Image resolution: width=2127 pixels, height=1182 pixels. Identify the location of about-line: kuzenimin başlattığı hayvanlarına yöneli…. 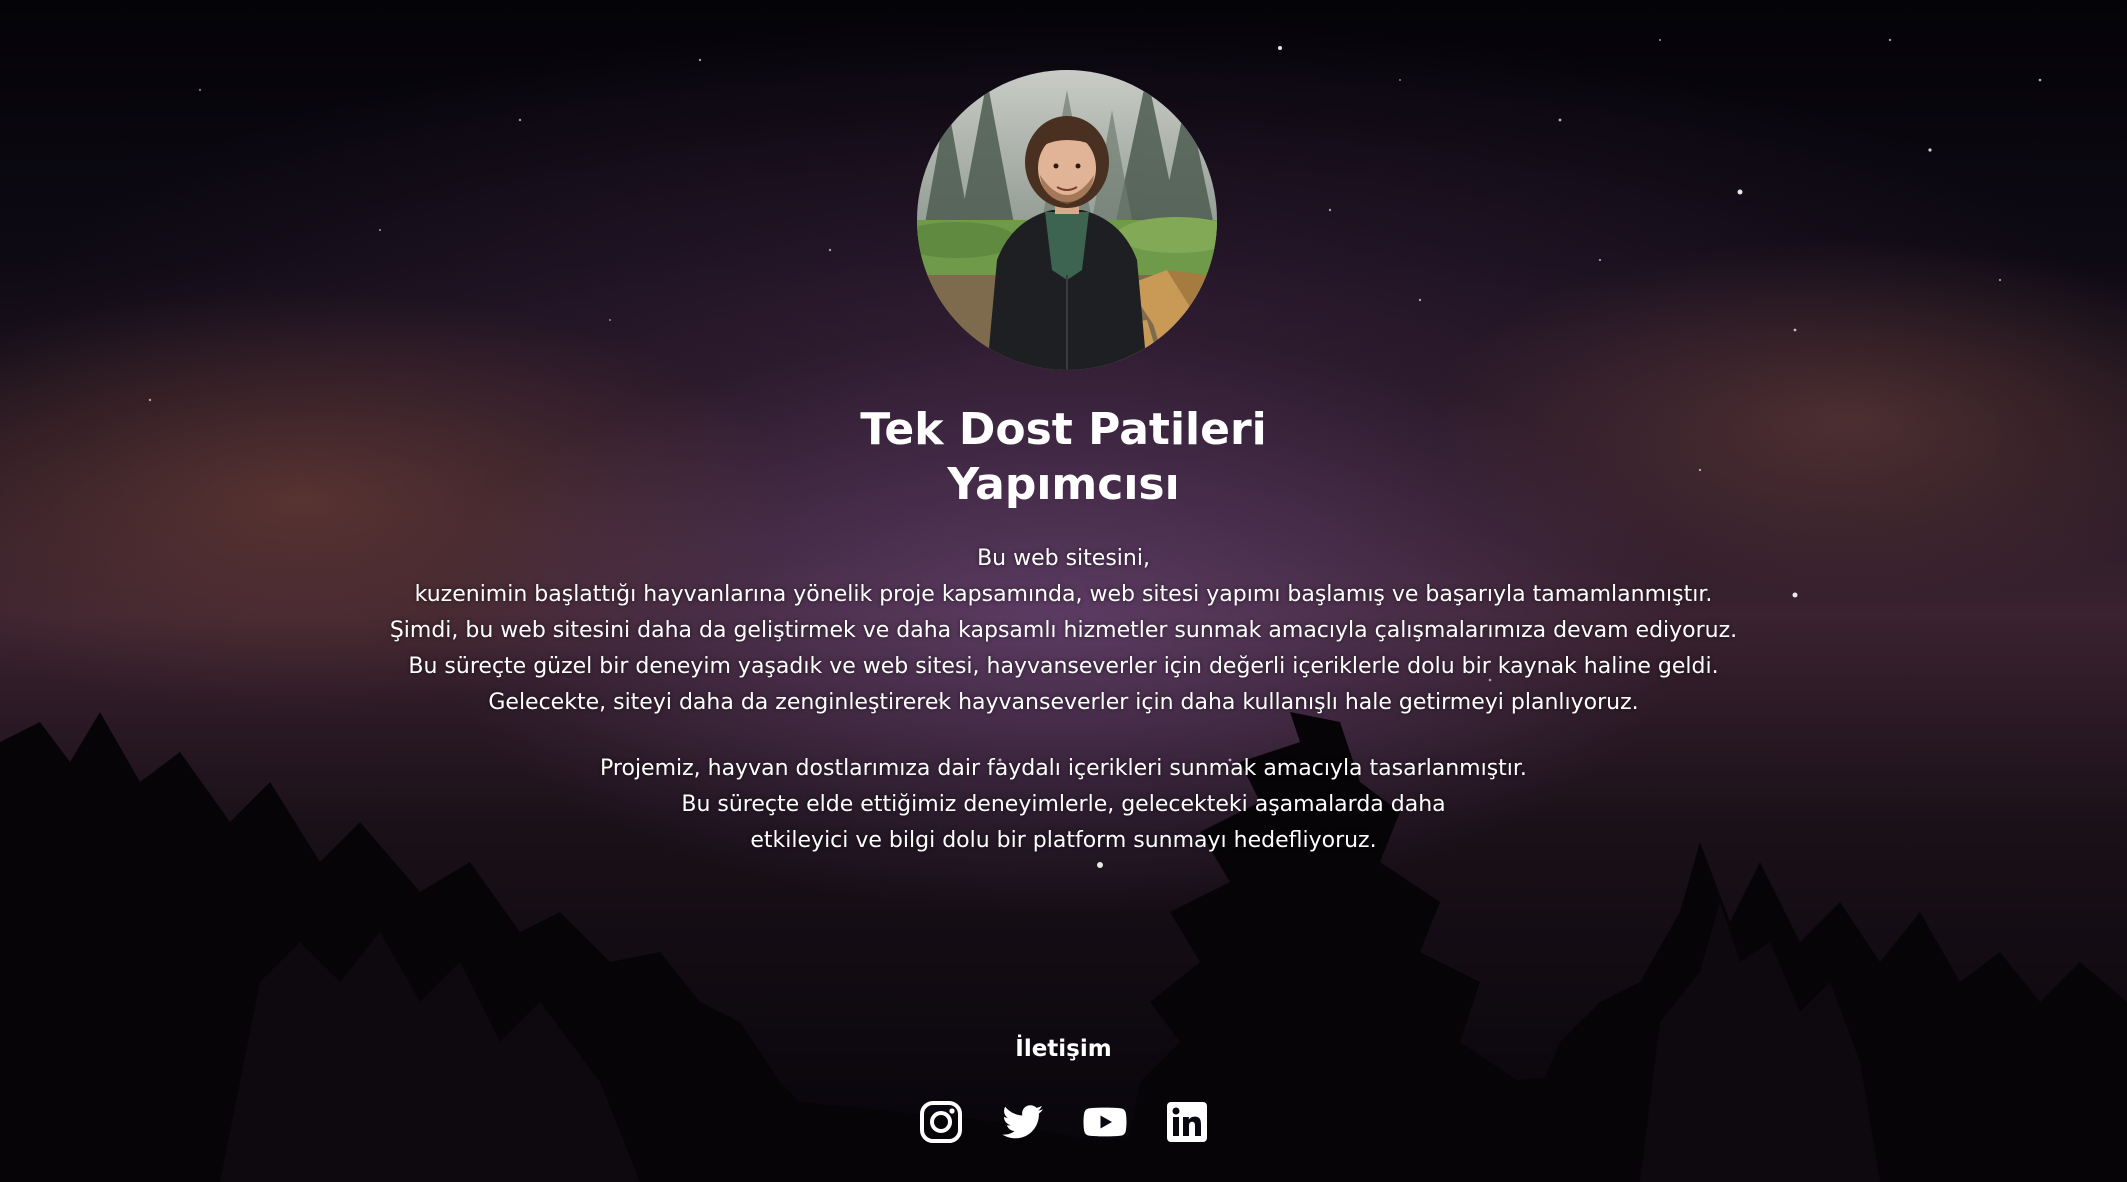
(1063, 594).